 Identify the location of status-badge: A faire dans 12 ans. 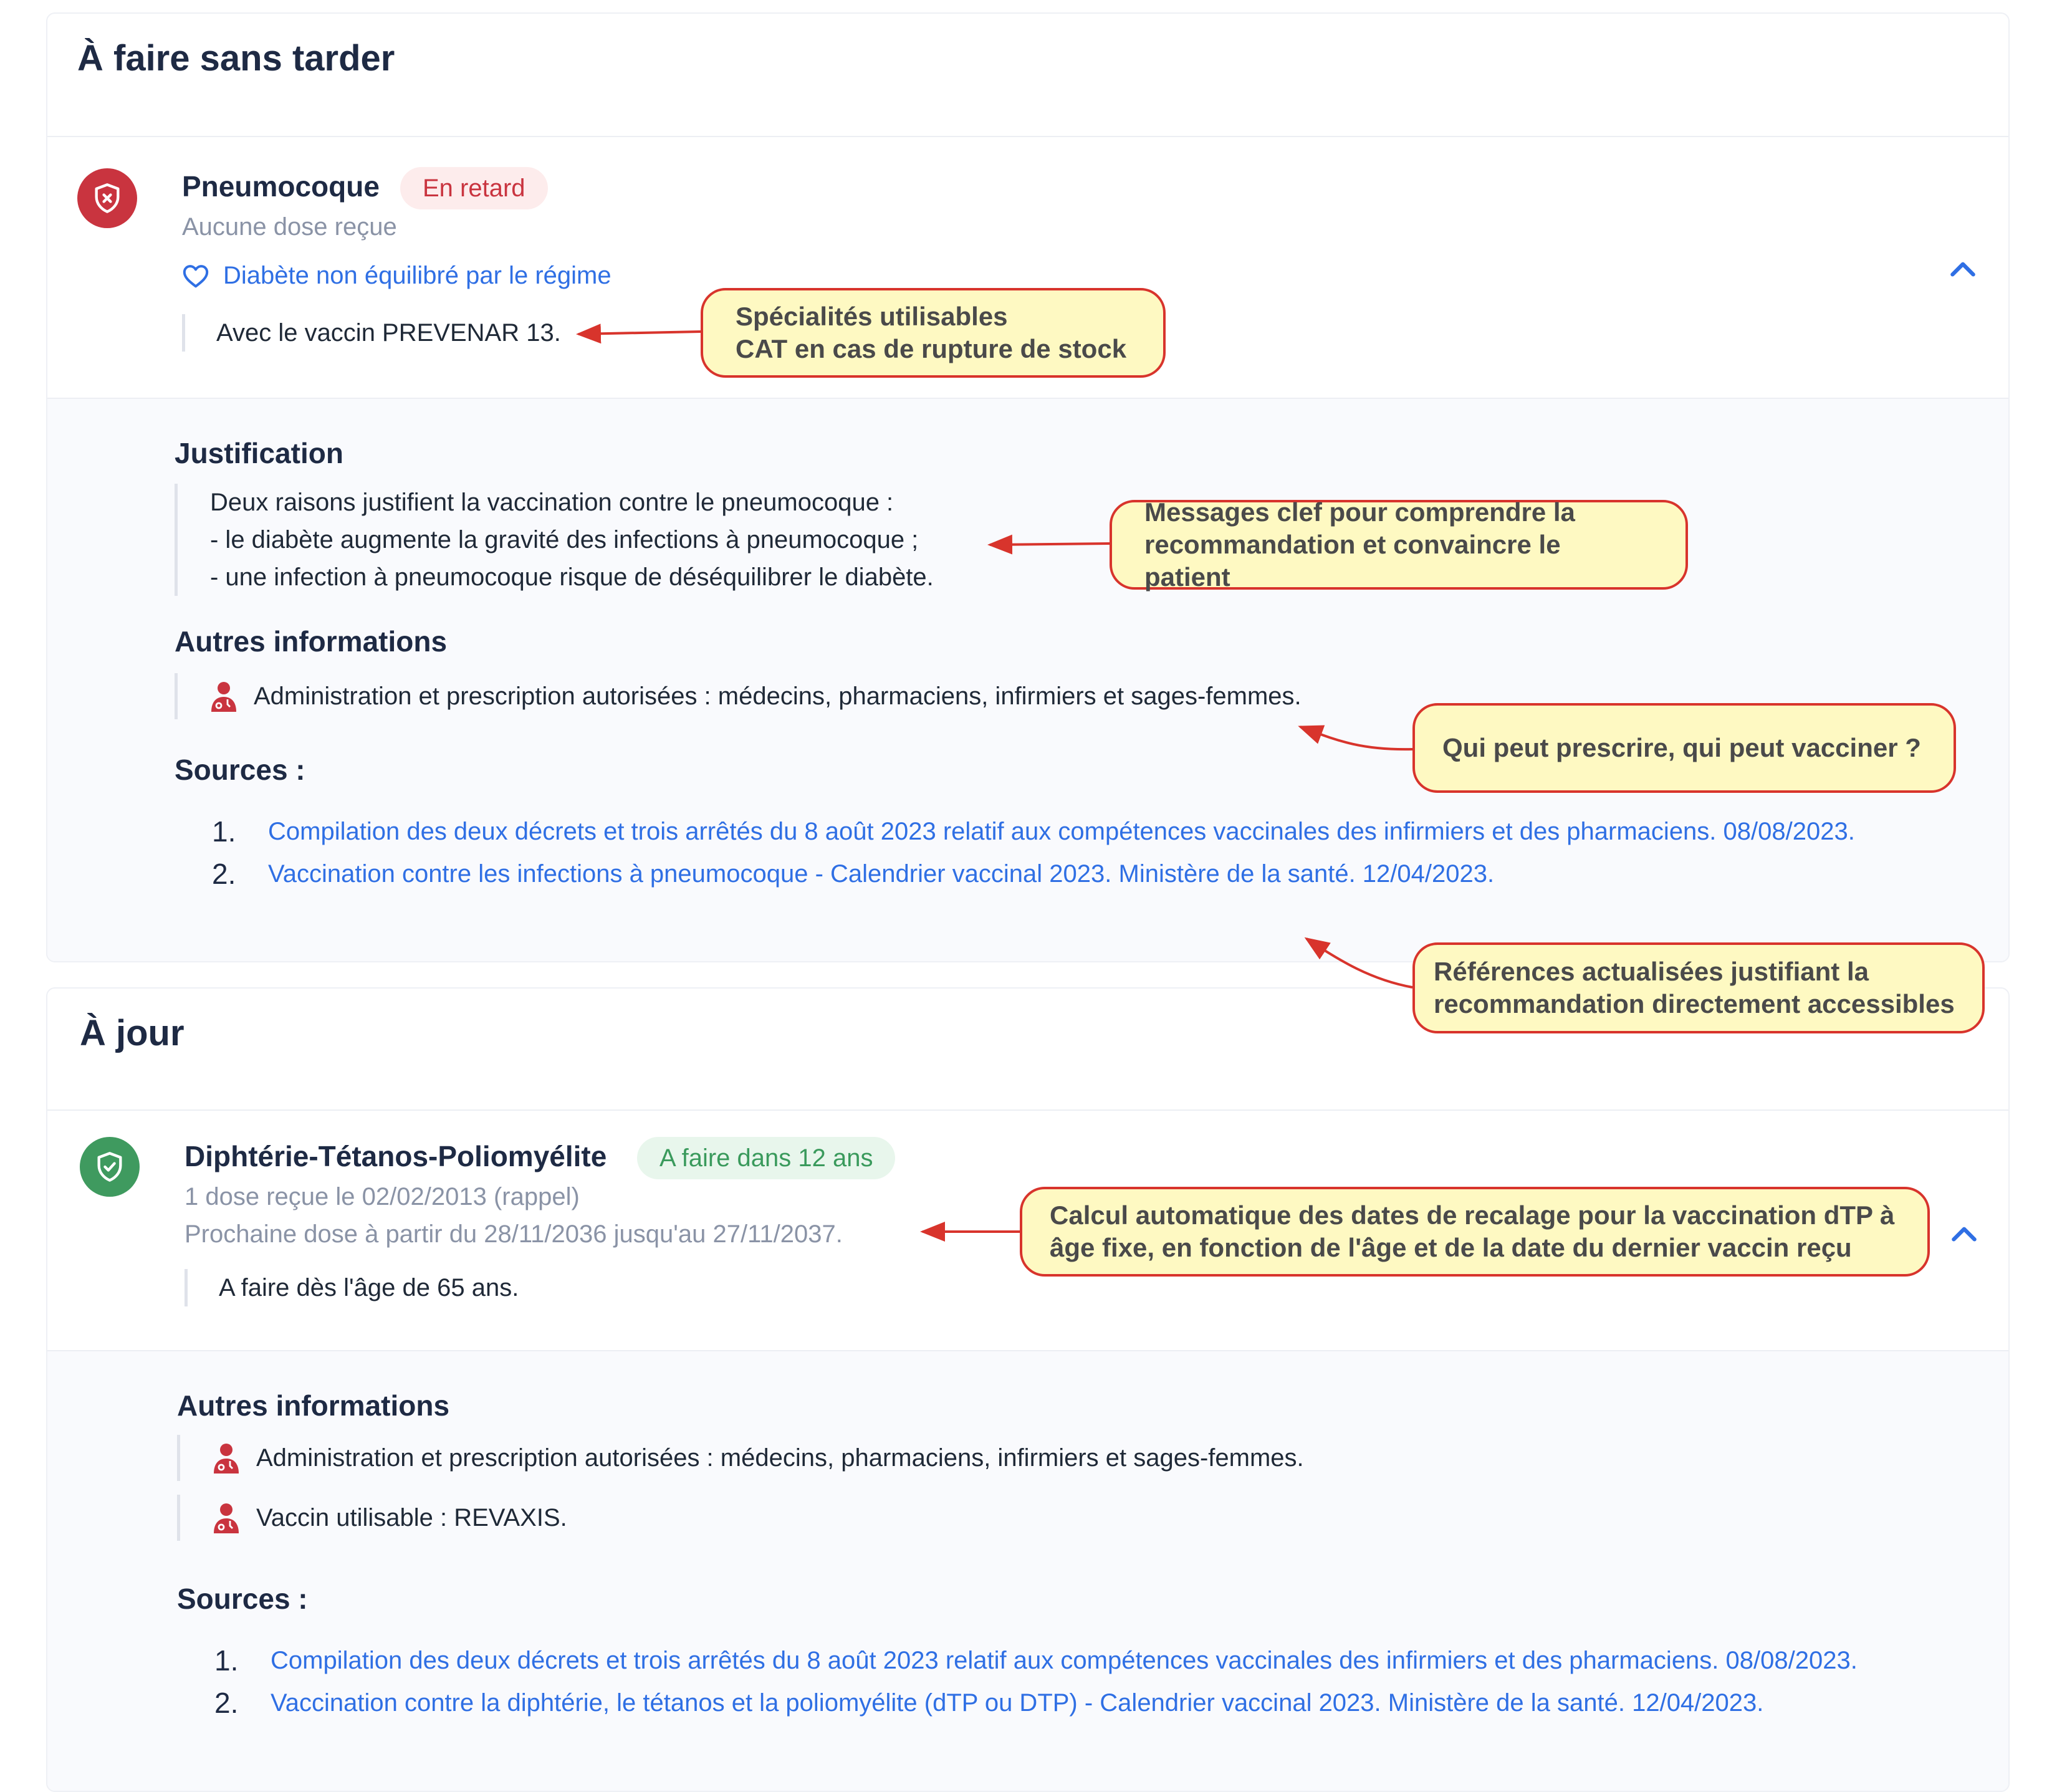
(766, 1158).